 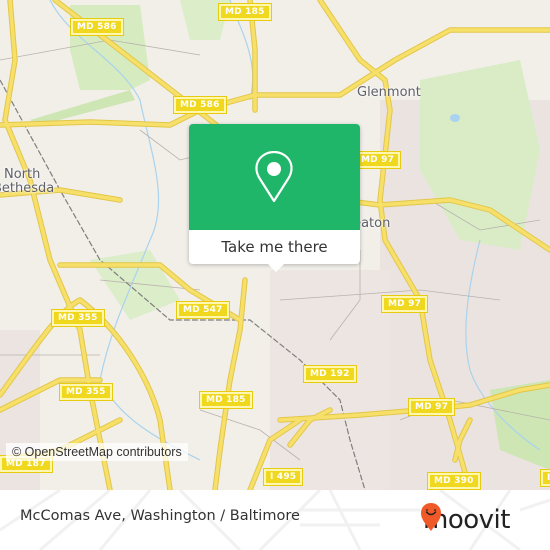 I want to click on popup-header, so click(x=274, y=177).